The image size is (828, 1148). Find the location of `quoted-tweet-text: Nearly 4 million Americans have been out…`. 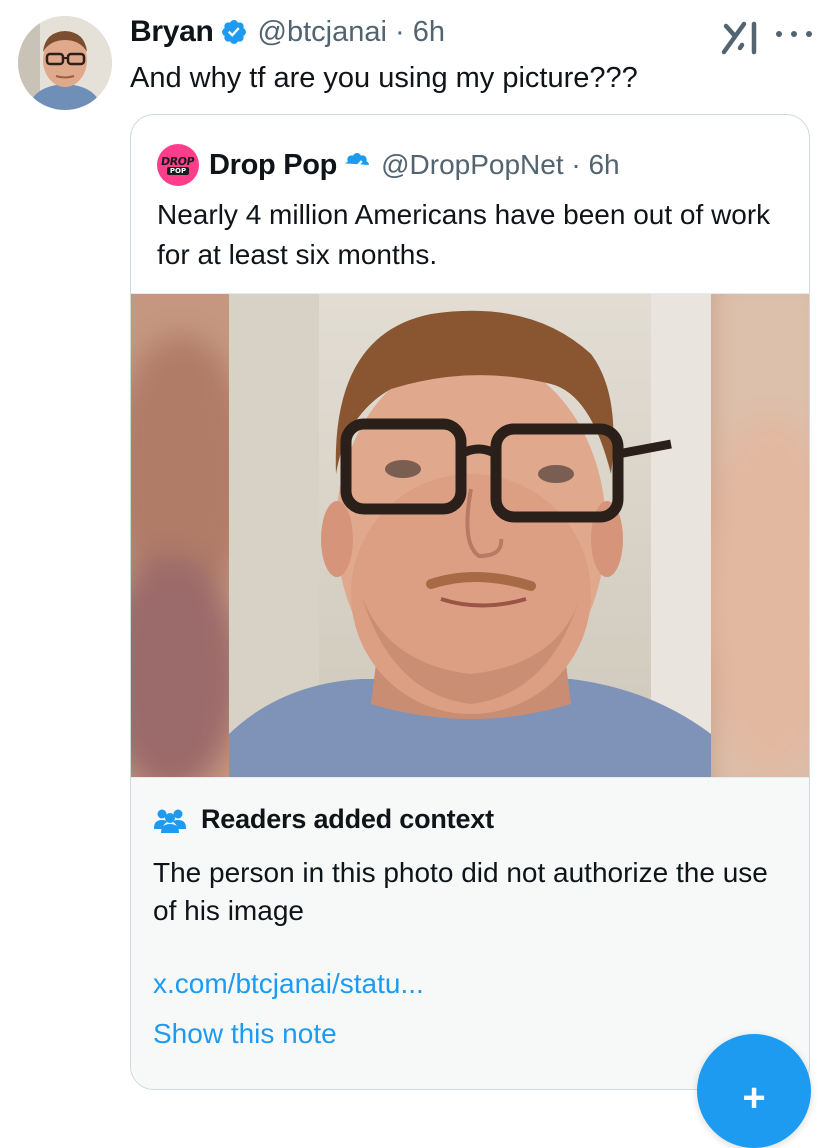

quoted-tweet-text: Nearly 4 million Americans have been out… is located at coordinates (464, 234).